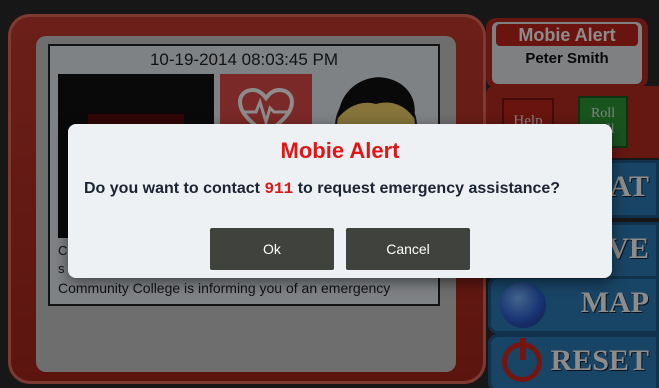  Describe the element at coordinates (174, 188) in the screenshot. I see `dialog-message-pre: Do you want to contact` at that location.